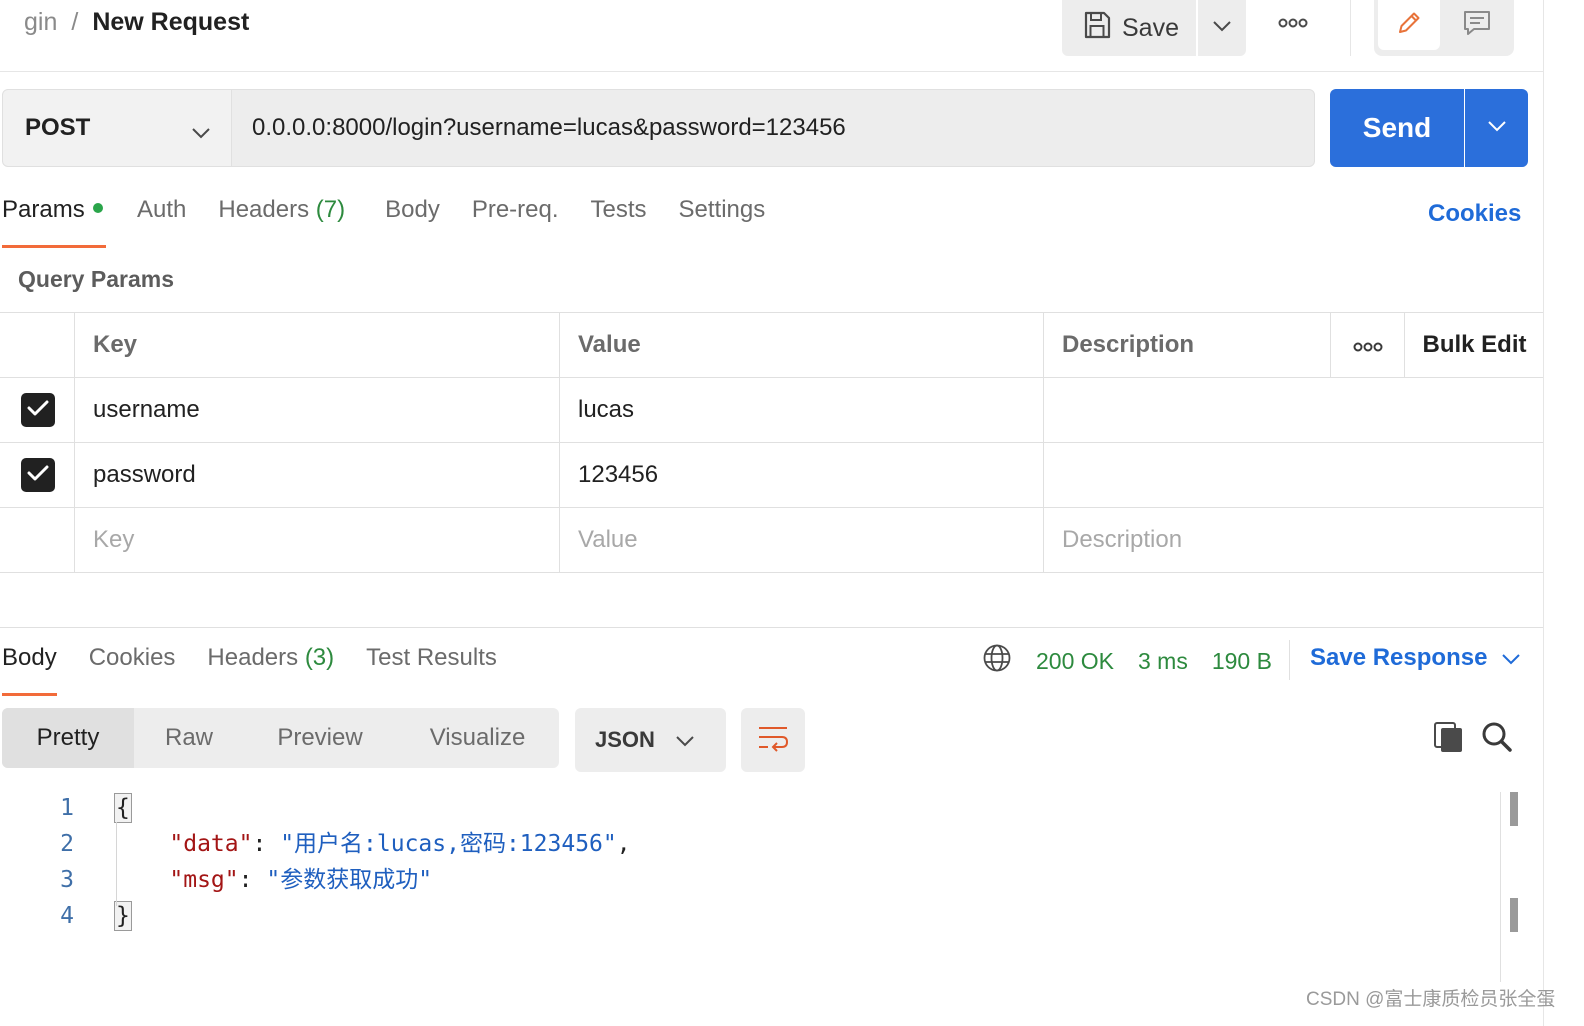  What do you see at coordinates (1242, 661) in the screenshot?
I see `response-size: 190 B` at bounding box center [1242, 661].